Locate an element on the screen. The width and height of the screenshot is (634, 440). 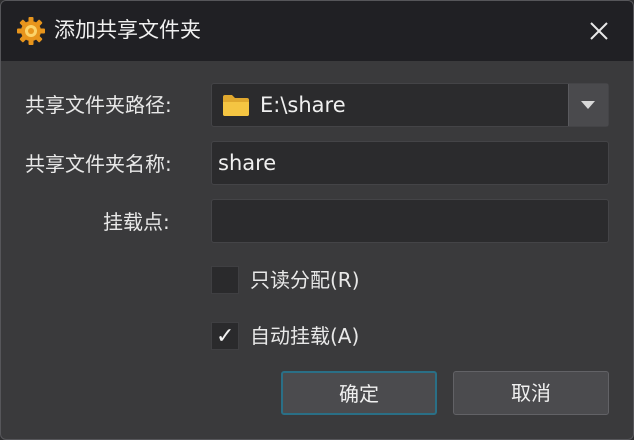
automount-label: 自动挂载(A) is located at coordinates (305, 336).